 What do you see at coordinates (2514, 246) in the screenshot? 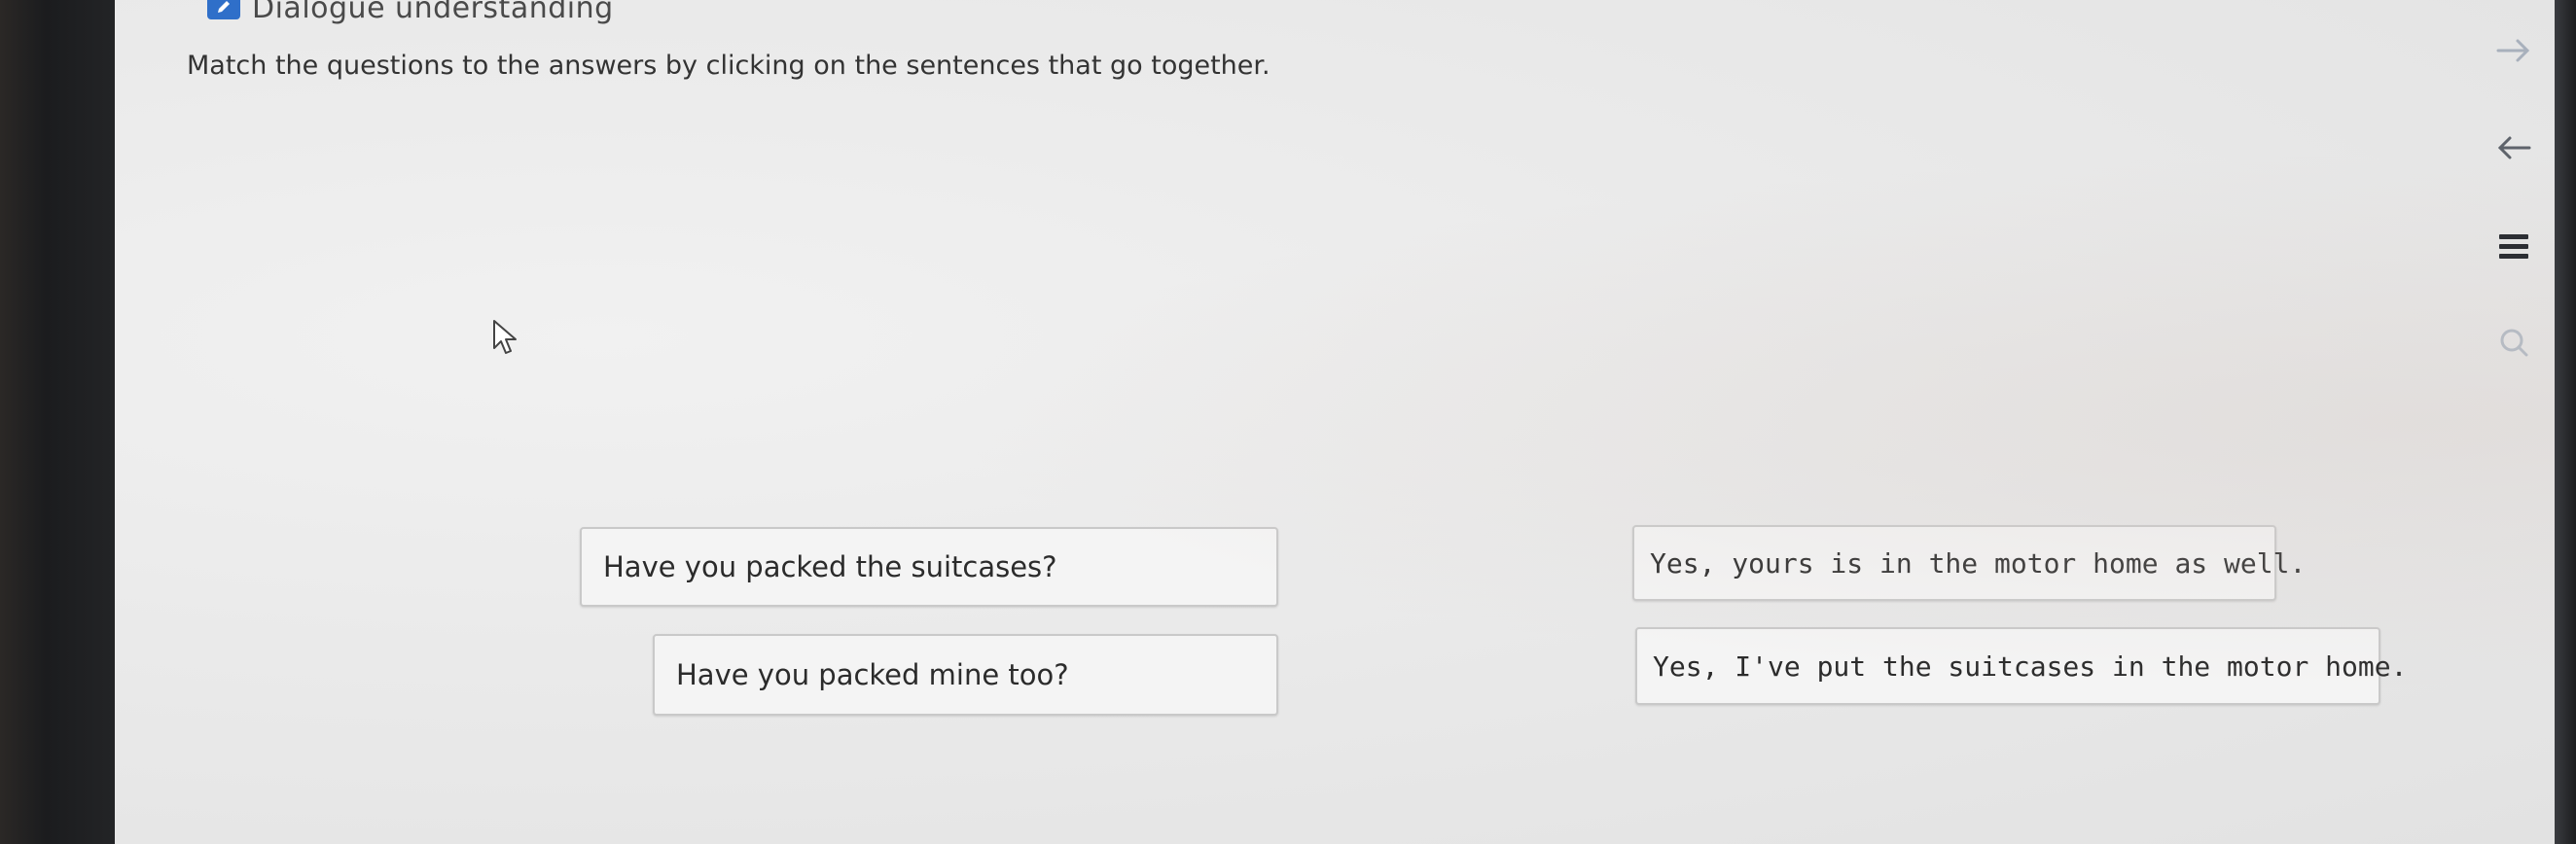
I see `menu-icon` at bounding box center [2514, 246].